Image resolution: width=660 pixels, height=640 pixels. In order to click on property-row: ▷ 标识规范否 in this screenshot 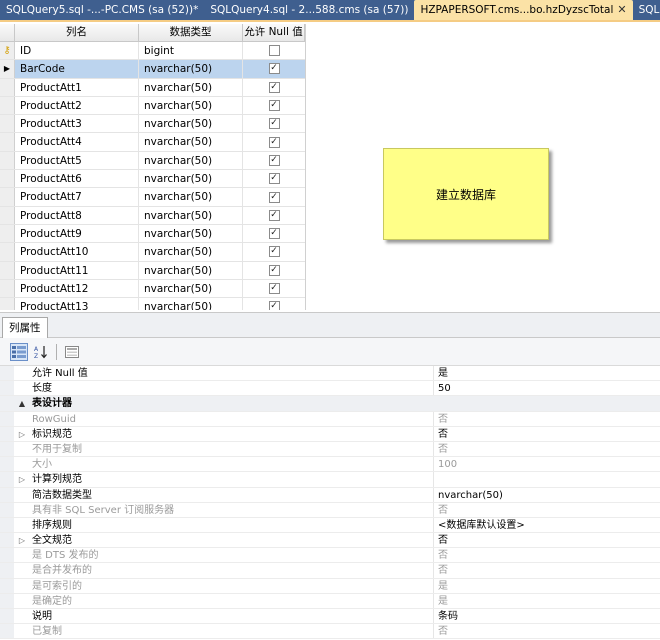, I will do `click(330, 434)`.